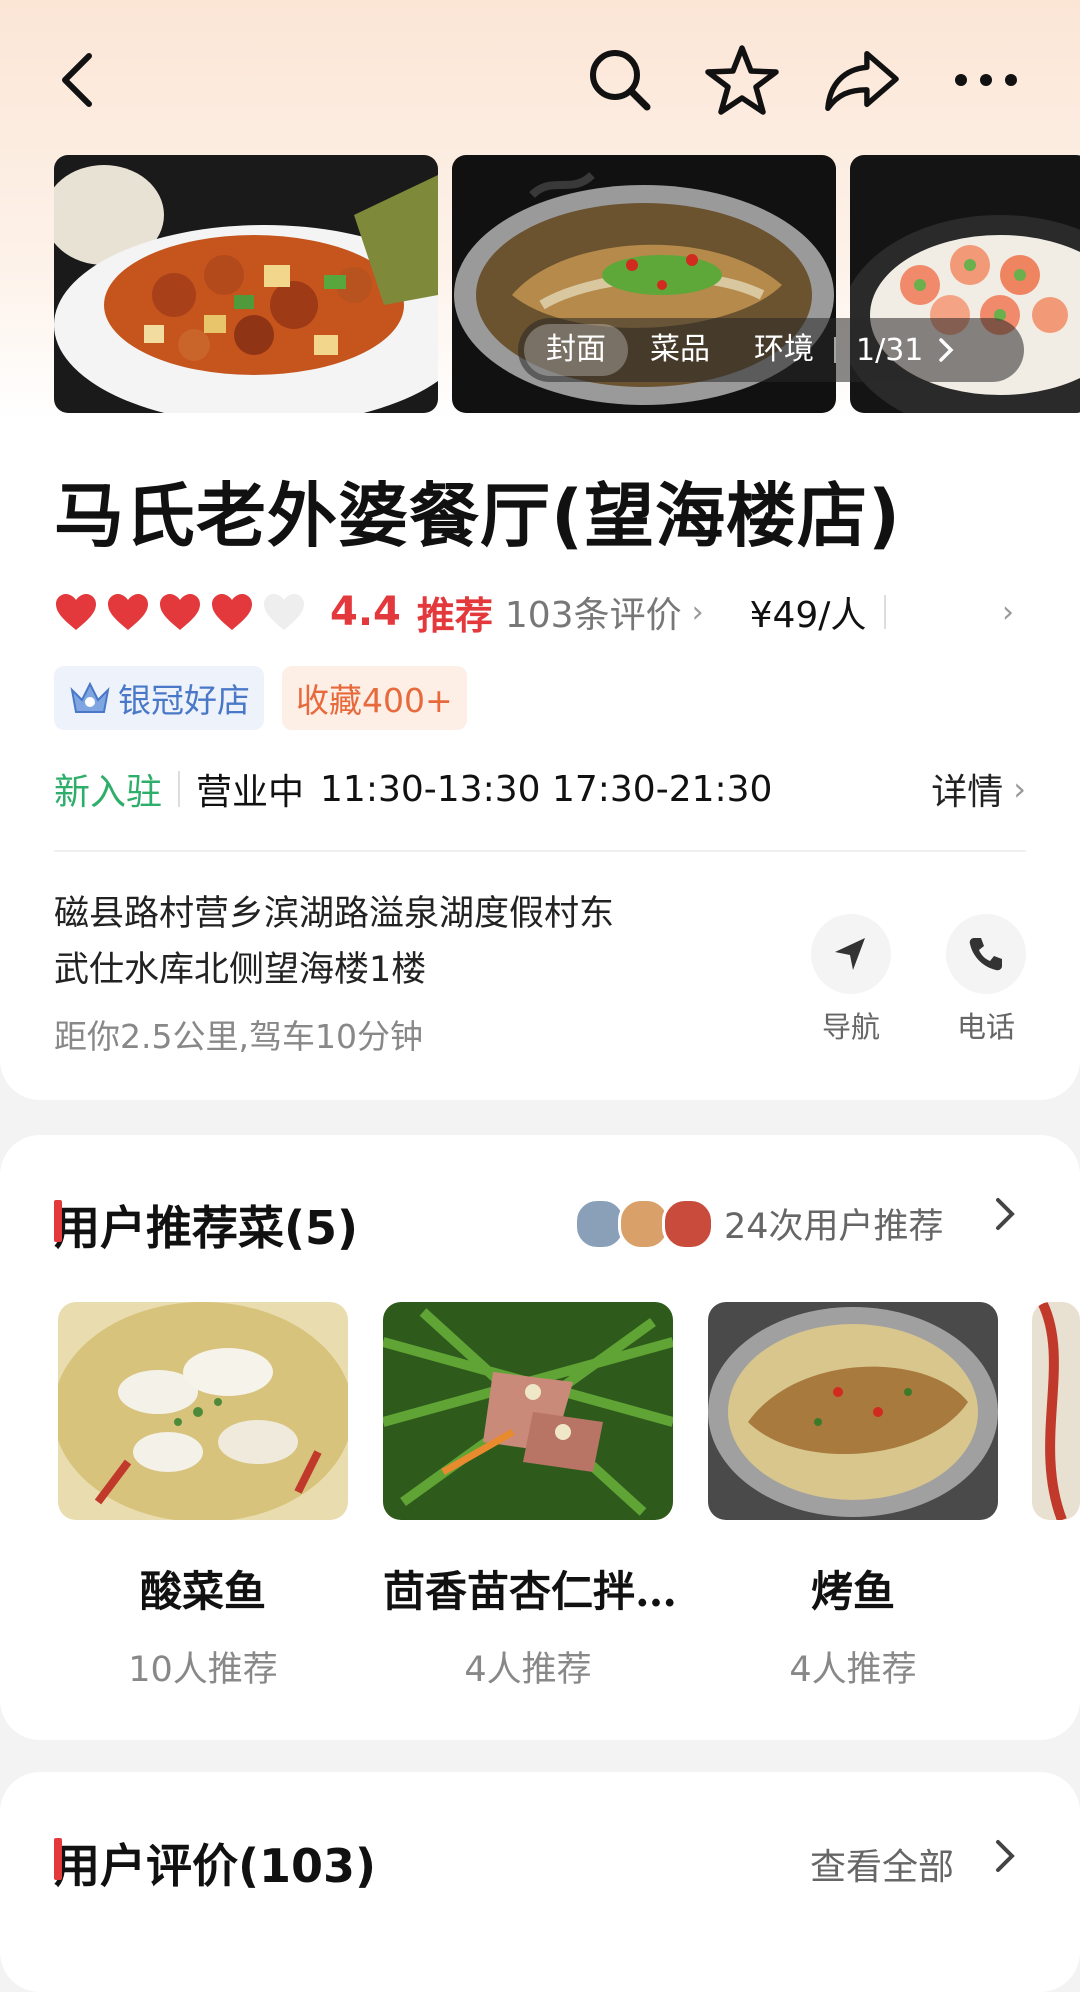 Image resolution: width=1080 pixels, height=1992 pixels. What do you see at coordinates (477, 516) in the screenshot?
I see `shop-name: 马氏老外婆餐厅(望海楼店)` at bounding box center [477, 516].